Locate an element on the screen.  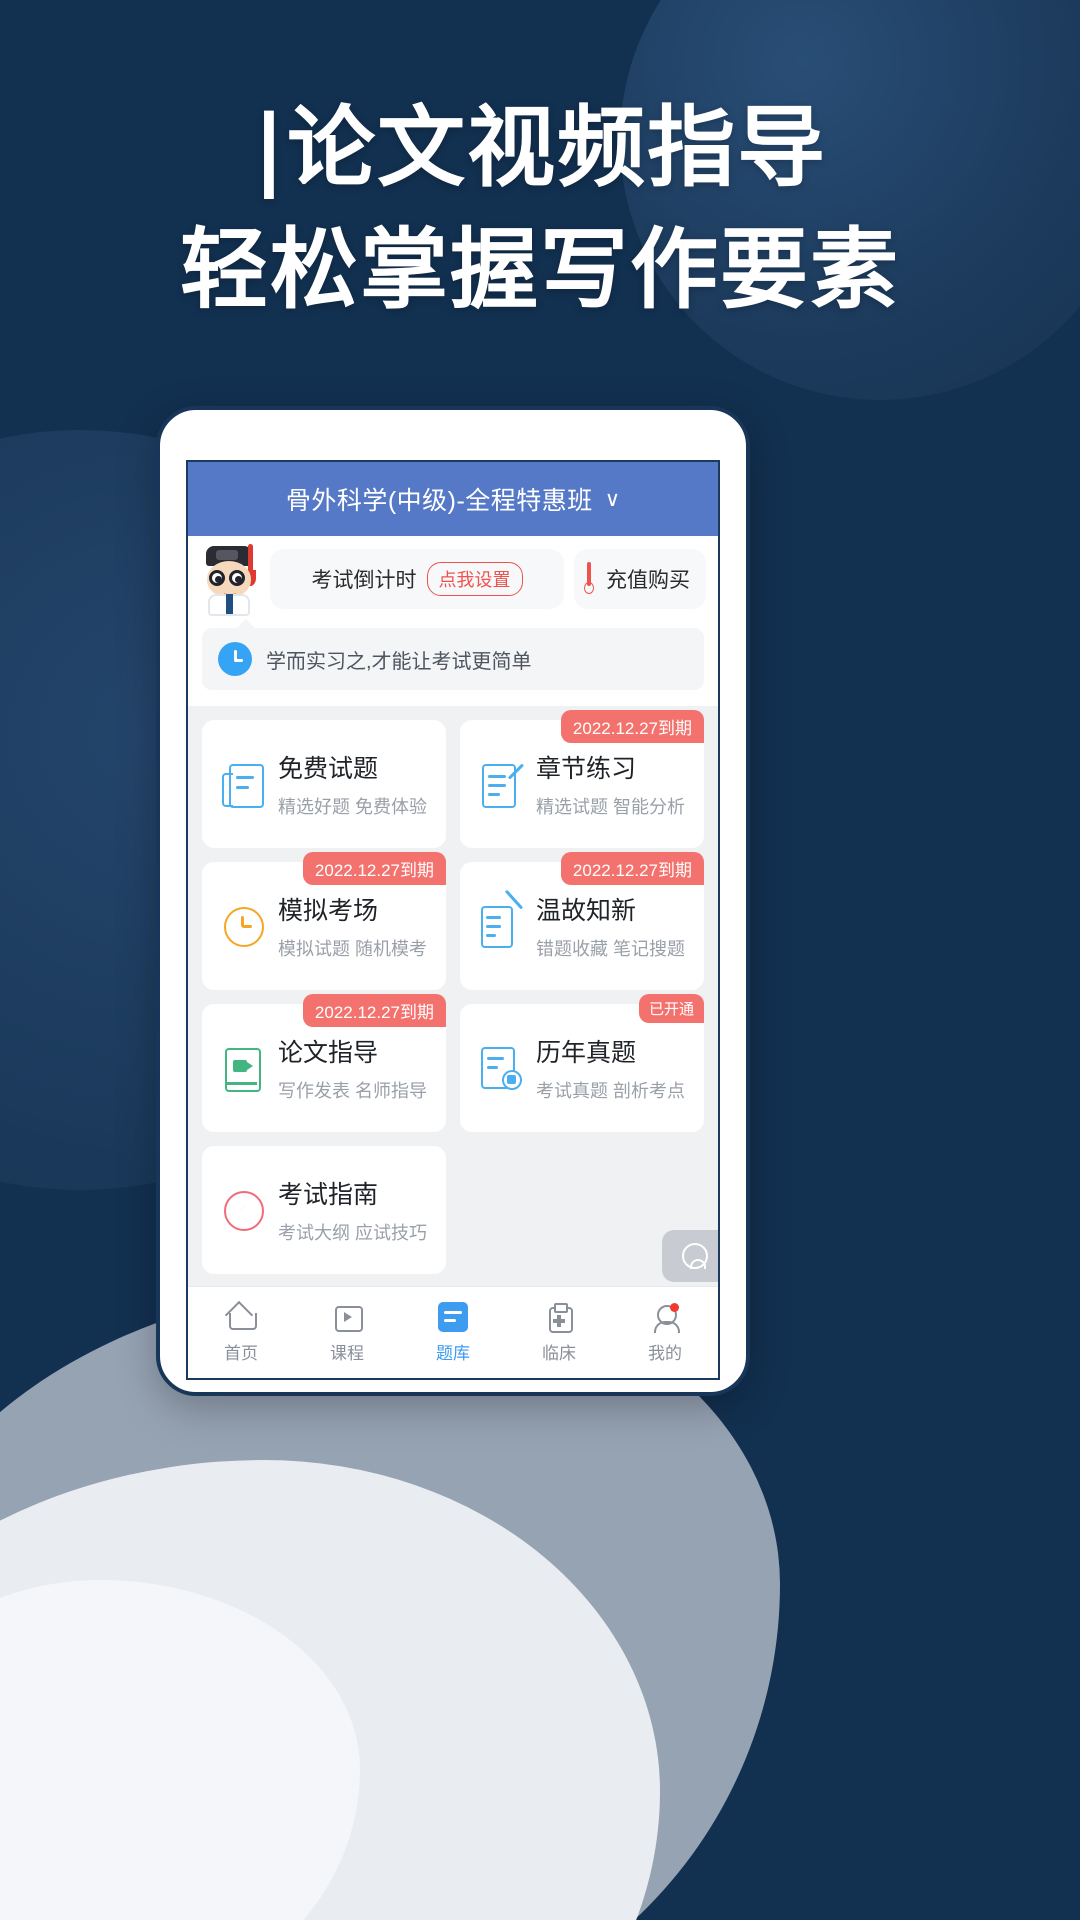
card-subtitle: 考试真题 剖析考点 is located at coordinates (611, 1091).